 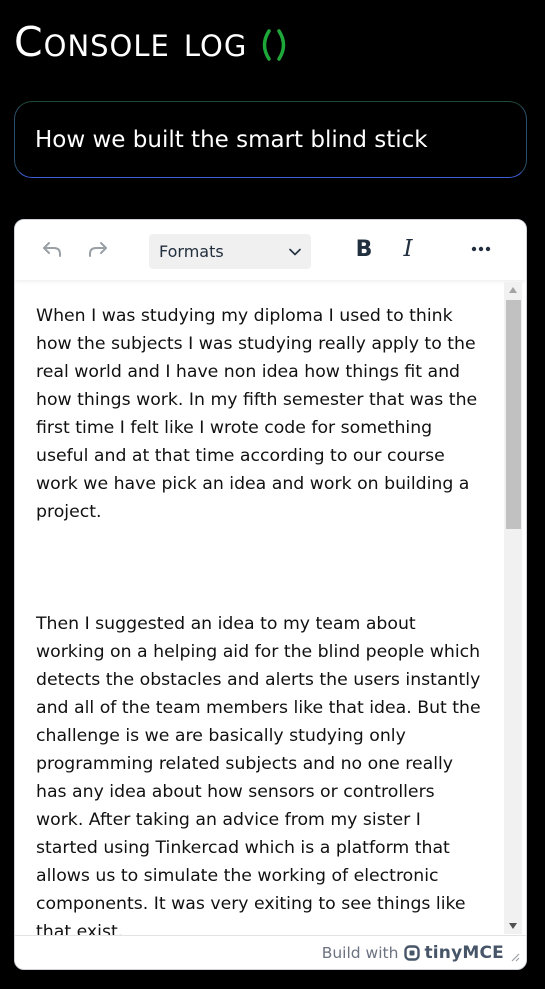 I want to click on undo-icon, so click(x=52, y=249).